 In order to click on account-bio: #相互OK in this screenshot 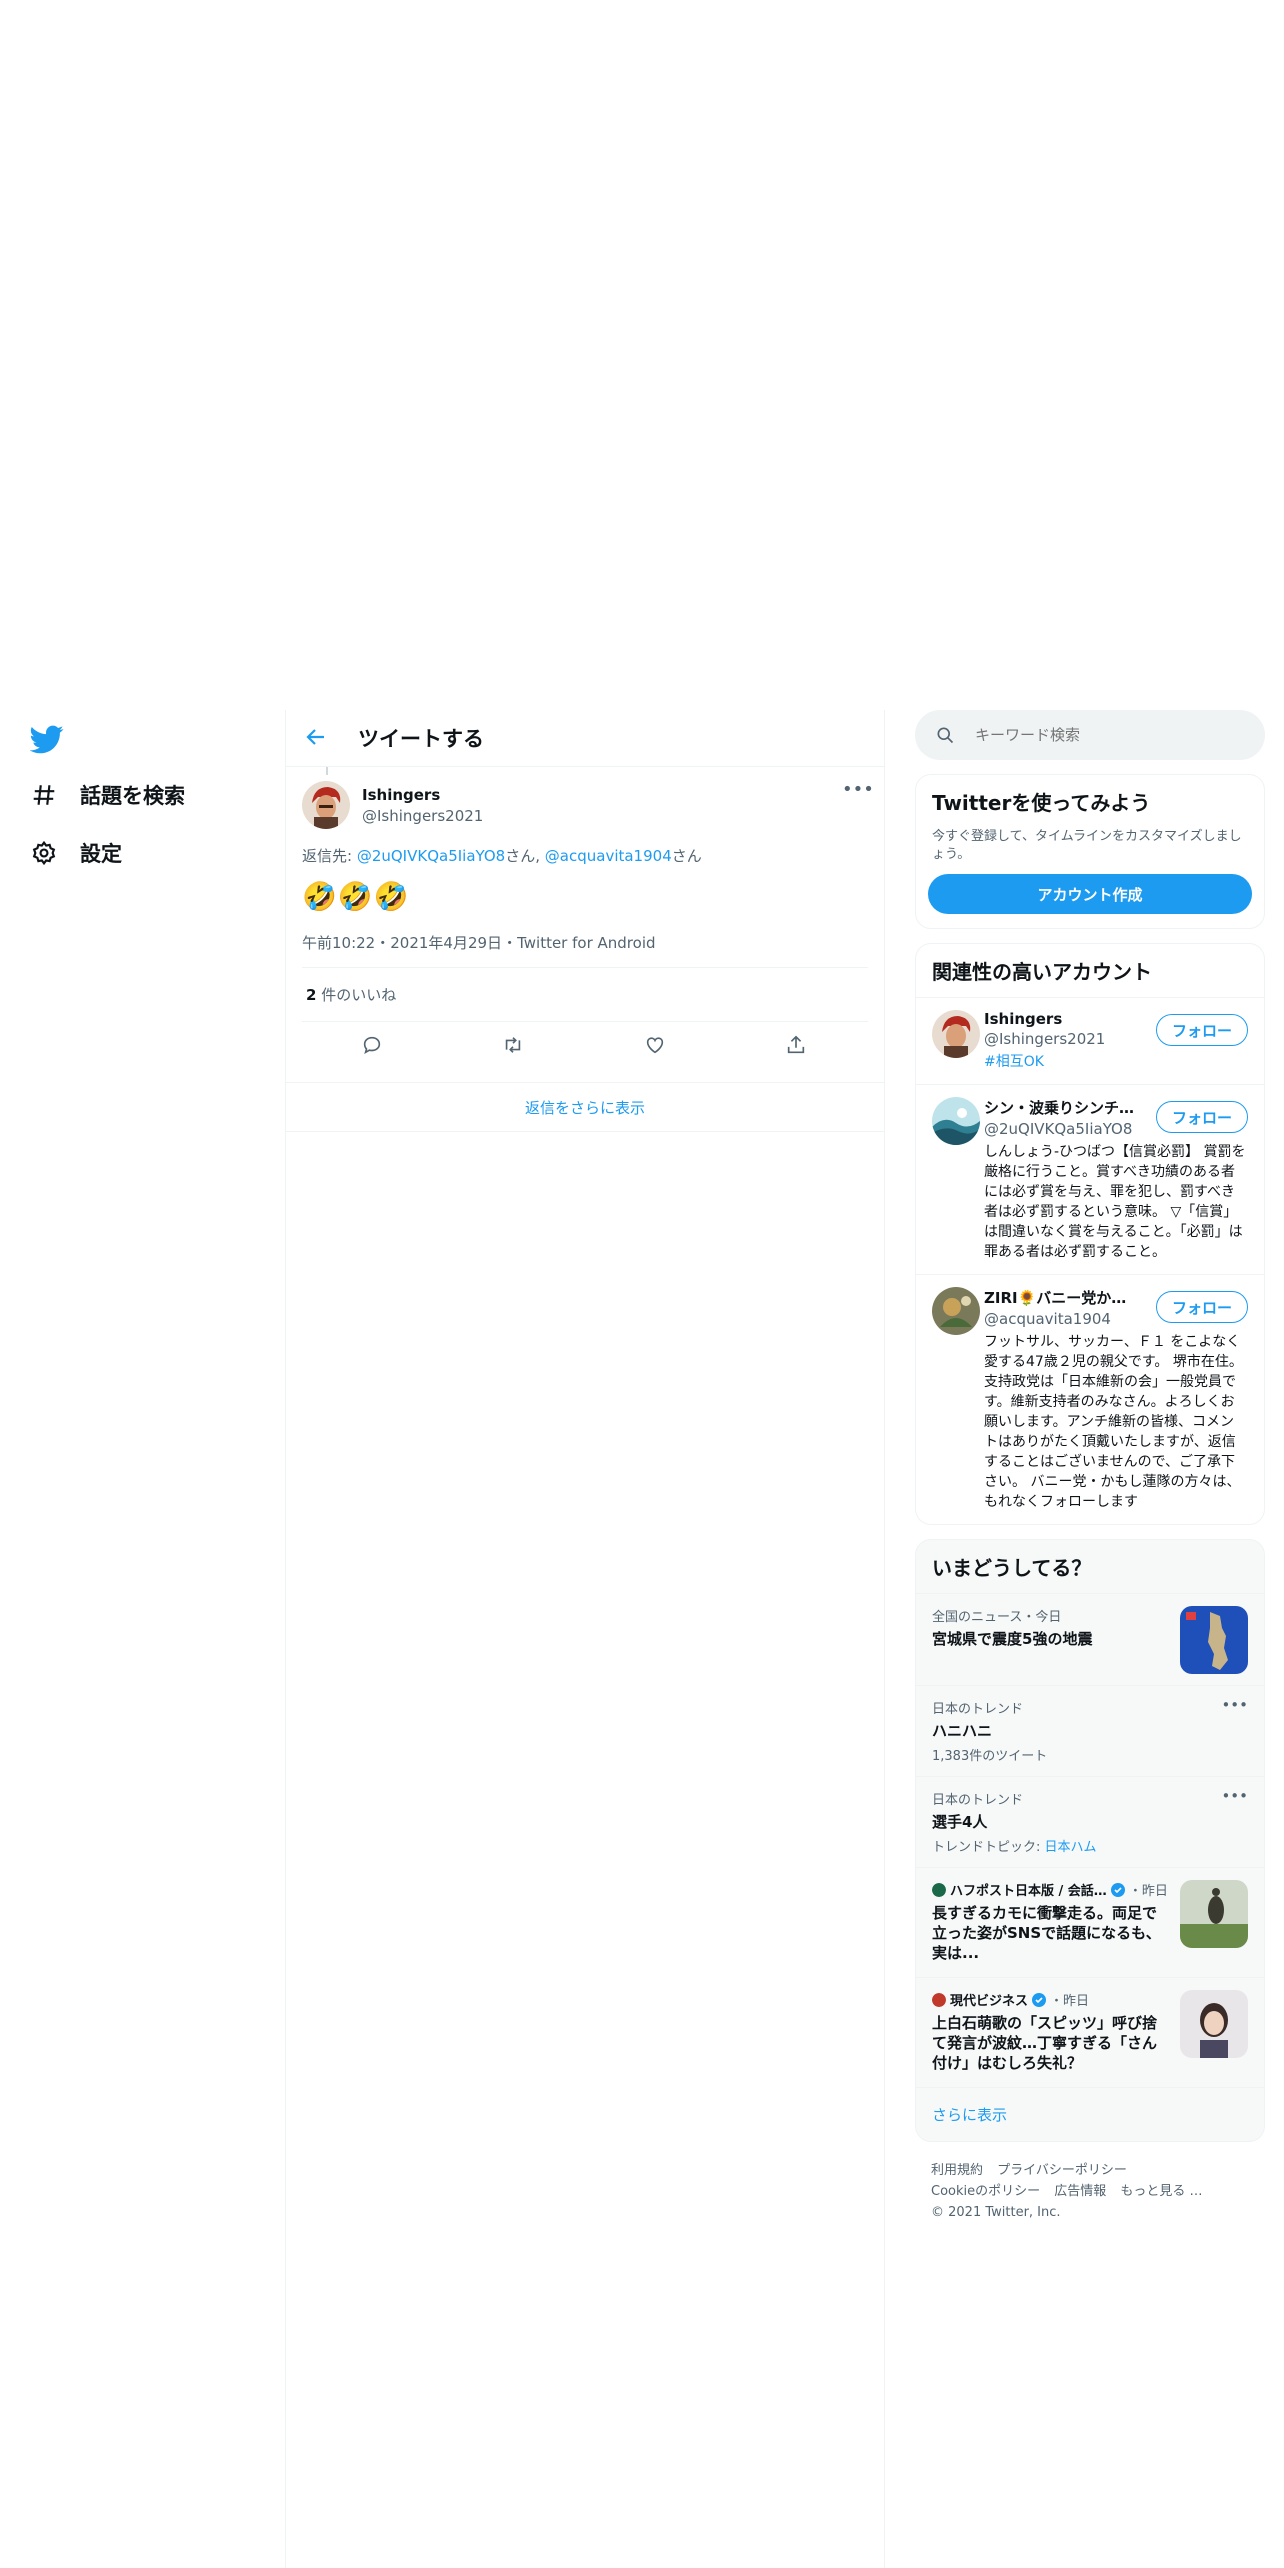, I will do `click(1116, 1062)`.